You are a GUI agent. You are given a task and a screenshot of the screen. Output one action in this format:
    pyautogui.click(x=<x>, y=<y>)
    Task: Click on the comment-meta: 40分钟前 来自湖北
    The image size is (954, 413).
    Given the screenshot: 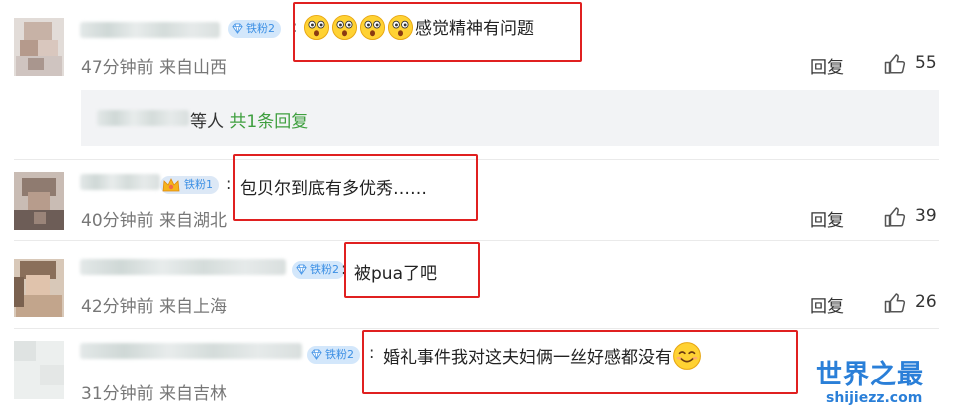 What is the action you would take?
    pyautogui.click(x=154, y=218)
    